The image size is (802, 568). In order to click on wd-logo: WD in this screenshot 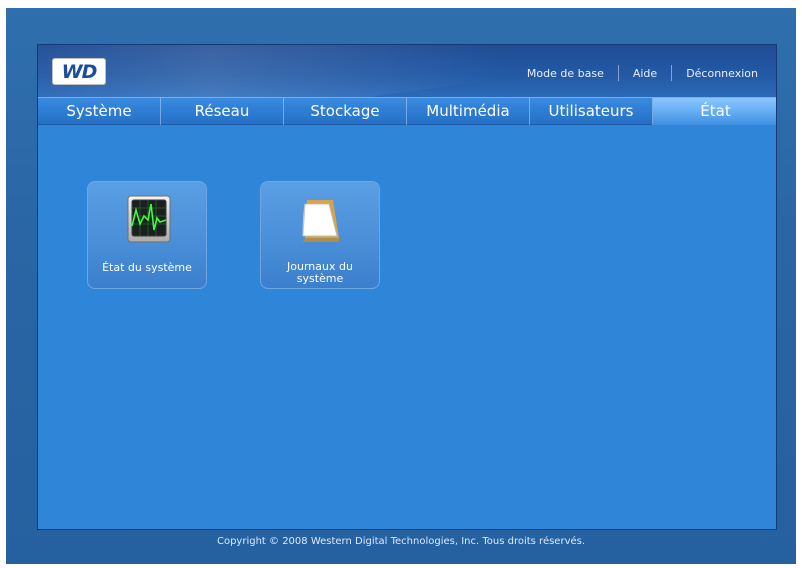, I will do `click(79, 71)`.